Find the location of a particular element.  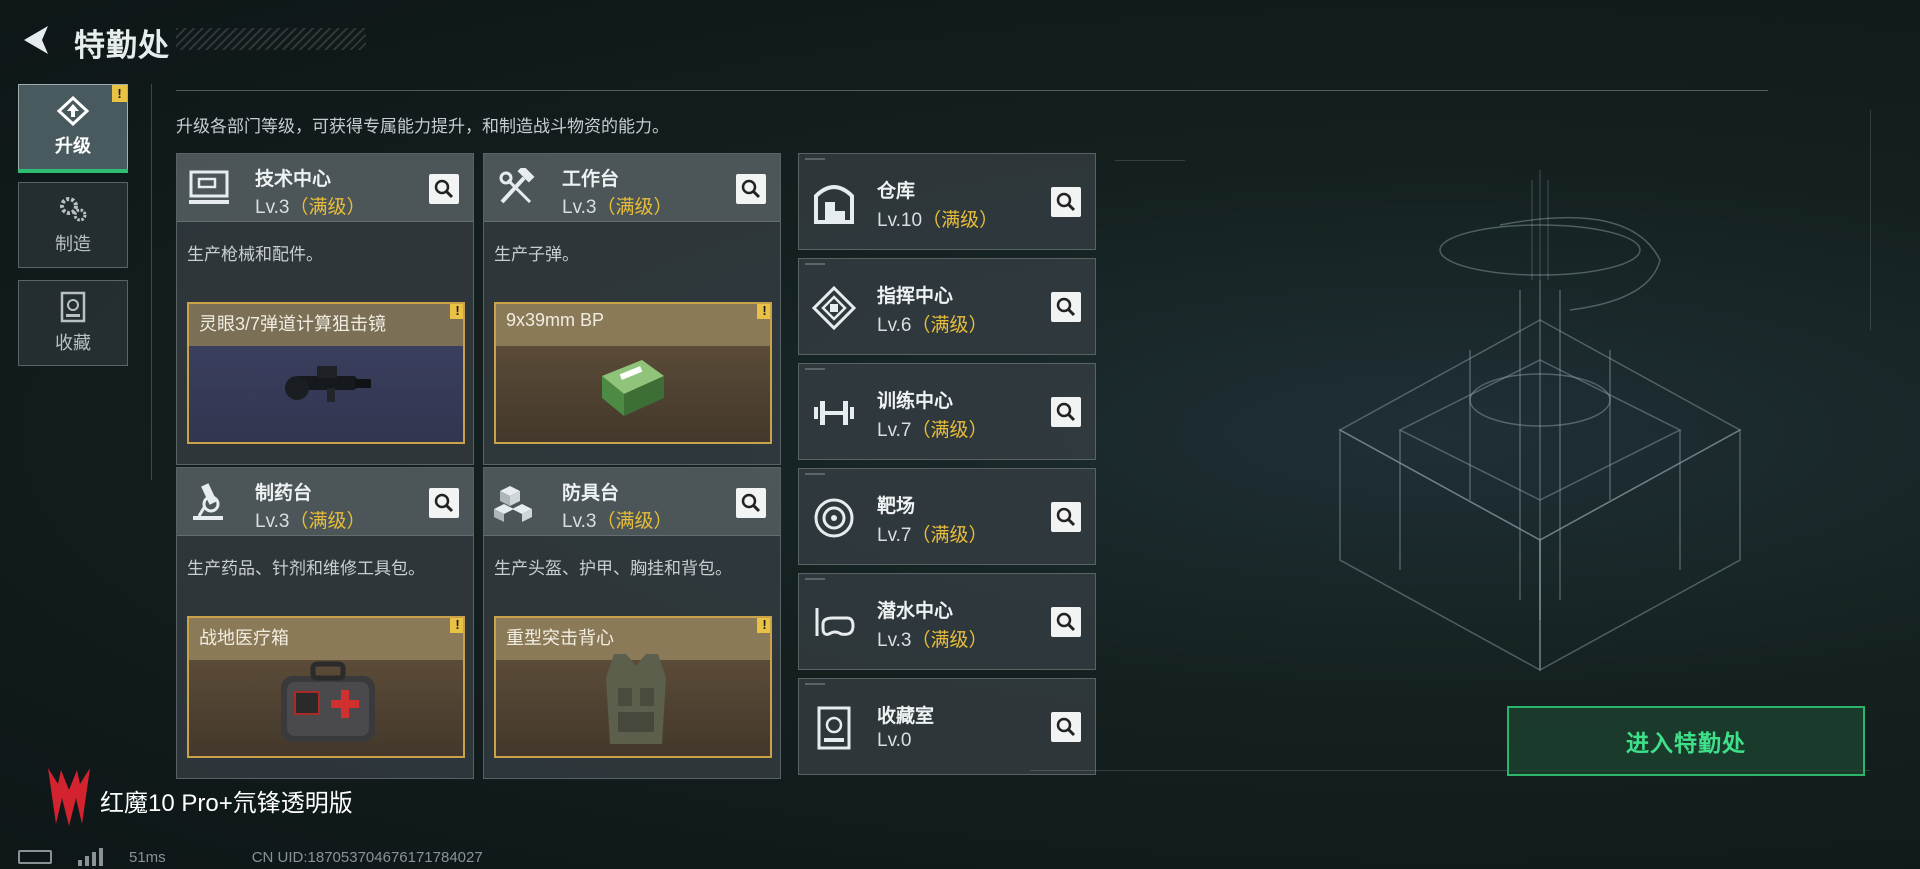

facility-name: 防具台 is located at coordinates (591, 493).